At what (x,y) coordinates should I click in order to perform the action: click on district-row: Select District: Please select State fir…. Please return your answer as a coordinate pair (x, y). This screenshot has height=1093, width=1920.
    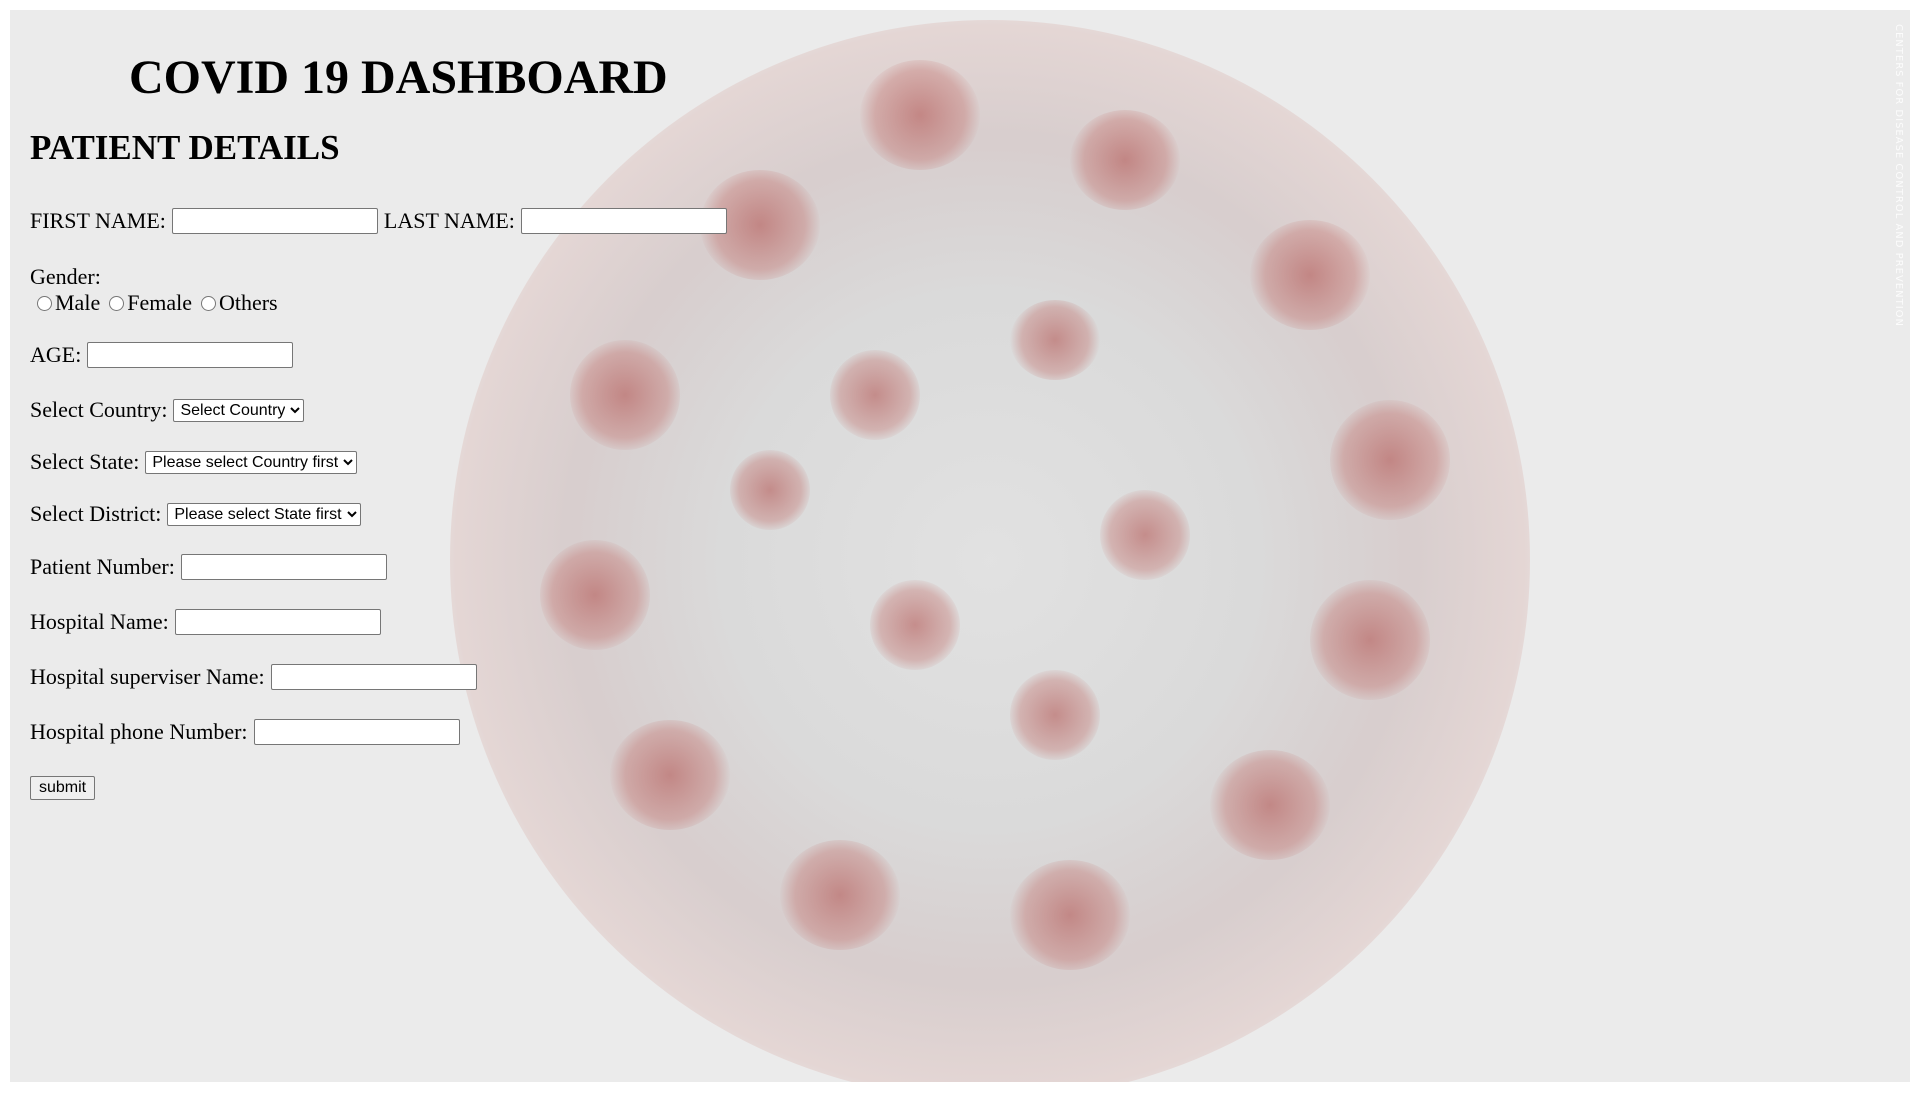
    Looking at the image, I should click on (196, 514).